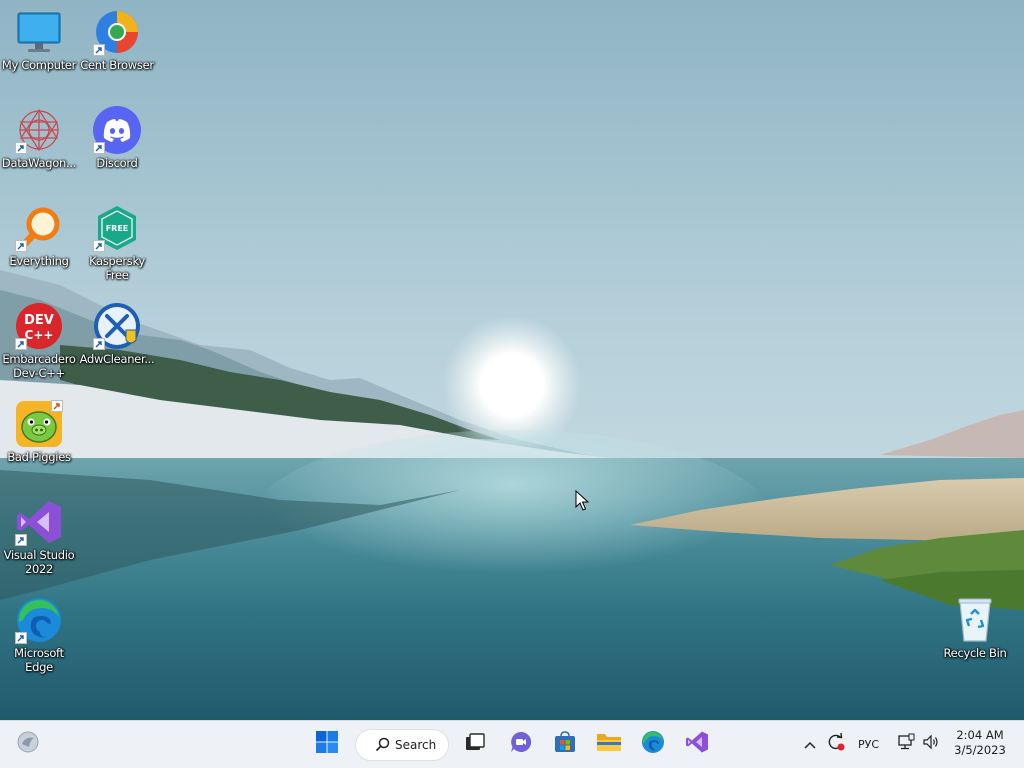  What do you see at coordinates (39, 130) in the screenshot?
I see `datawagon-icon` at bounding box center [39, 130].